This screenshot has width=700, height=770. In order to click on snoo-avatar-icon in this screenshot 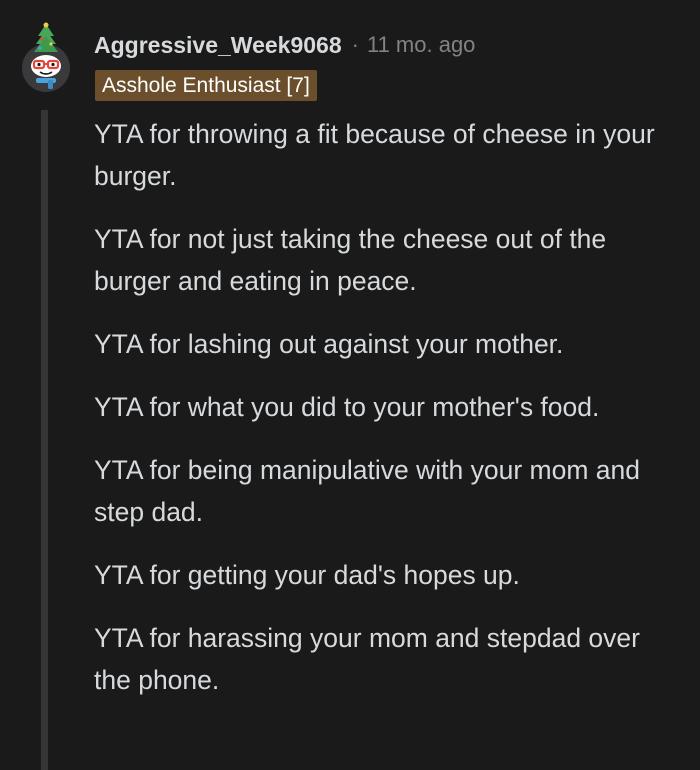, I will do `click(46, 57)`.